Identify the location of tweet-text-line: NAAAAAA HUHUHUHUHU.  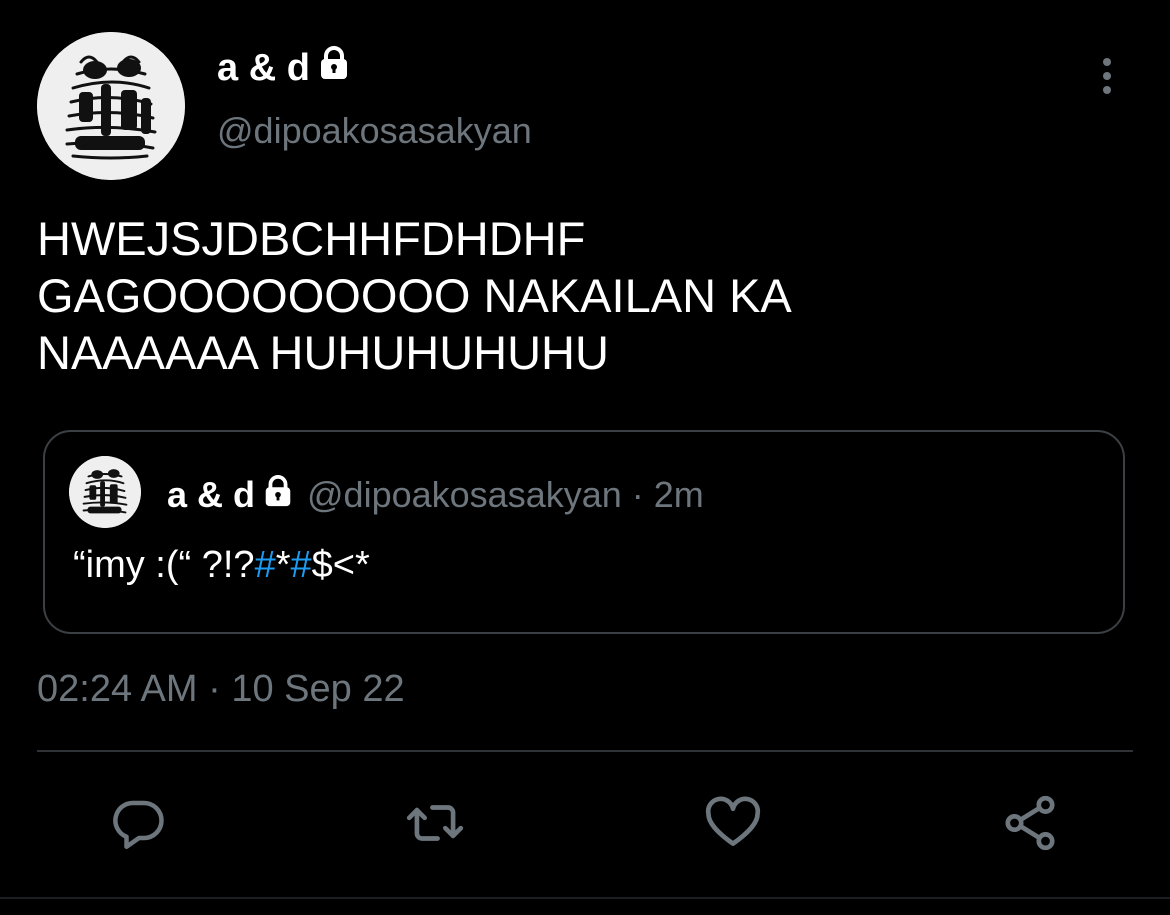
(323, 352).